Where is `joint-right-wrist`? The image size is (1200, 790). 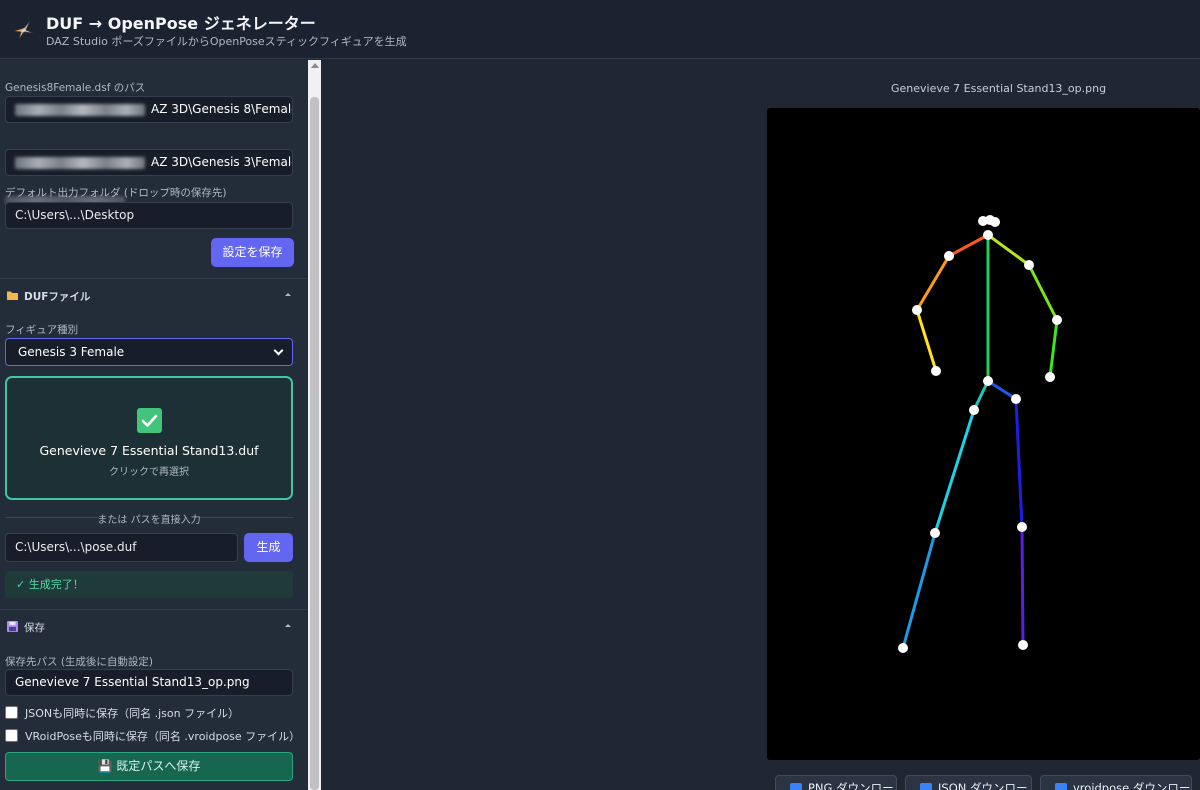
joint-right-wrist is located at coordinates (936, 371).